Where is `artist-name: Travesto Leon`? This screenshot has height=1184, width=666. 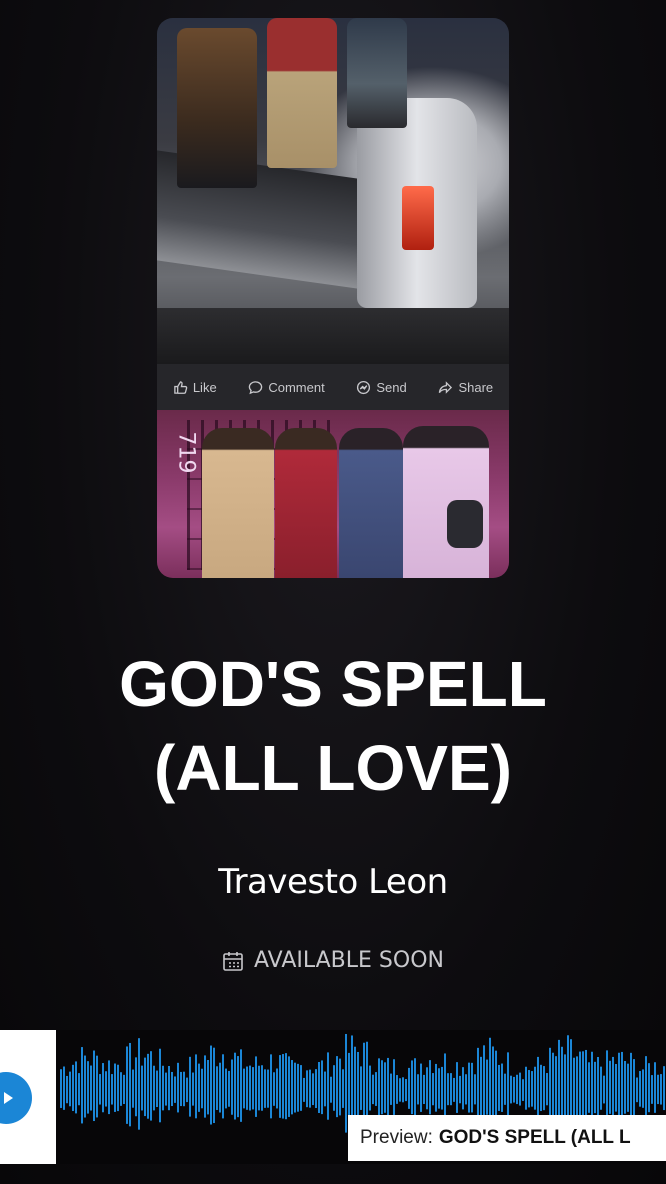 artist-name: Travesto Leon is located at coordinates (333, 882).